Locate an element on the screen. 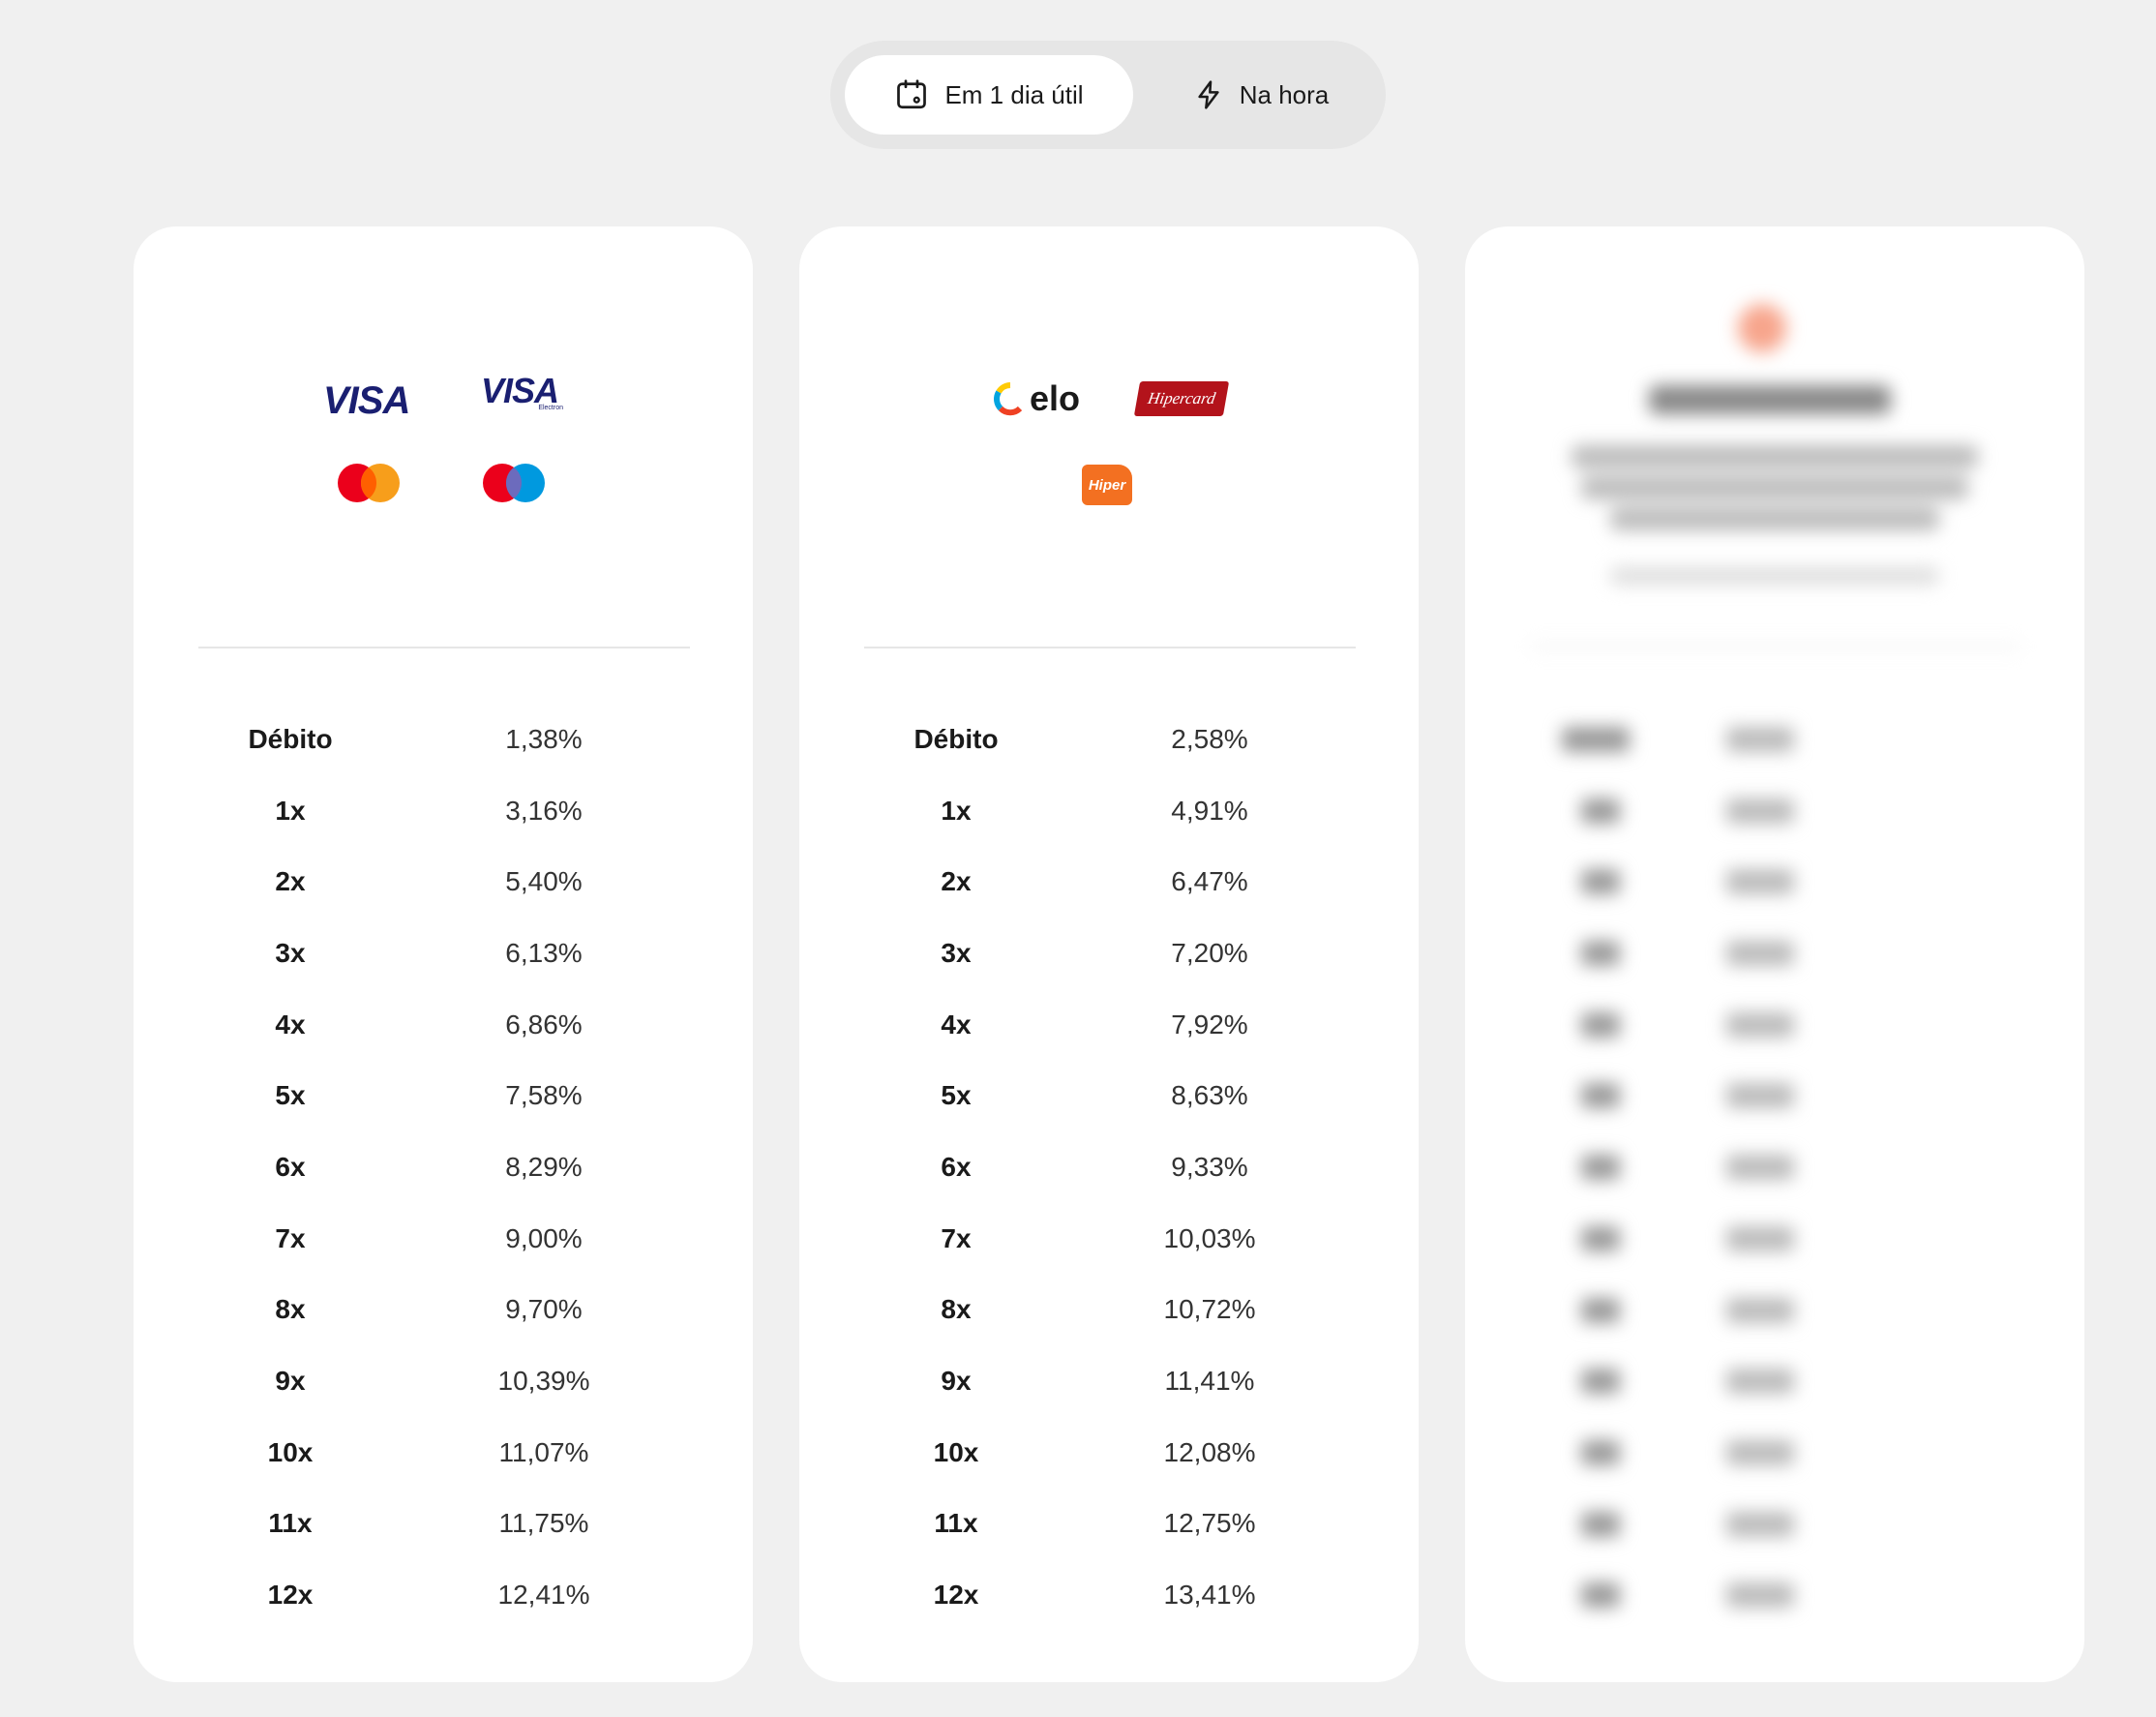 The width and height of the screenshot is (2156, 1717). rate-percentage-value: 7,92% is located at coordinates (1209, 1024).